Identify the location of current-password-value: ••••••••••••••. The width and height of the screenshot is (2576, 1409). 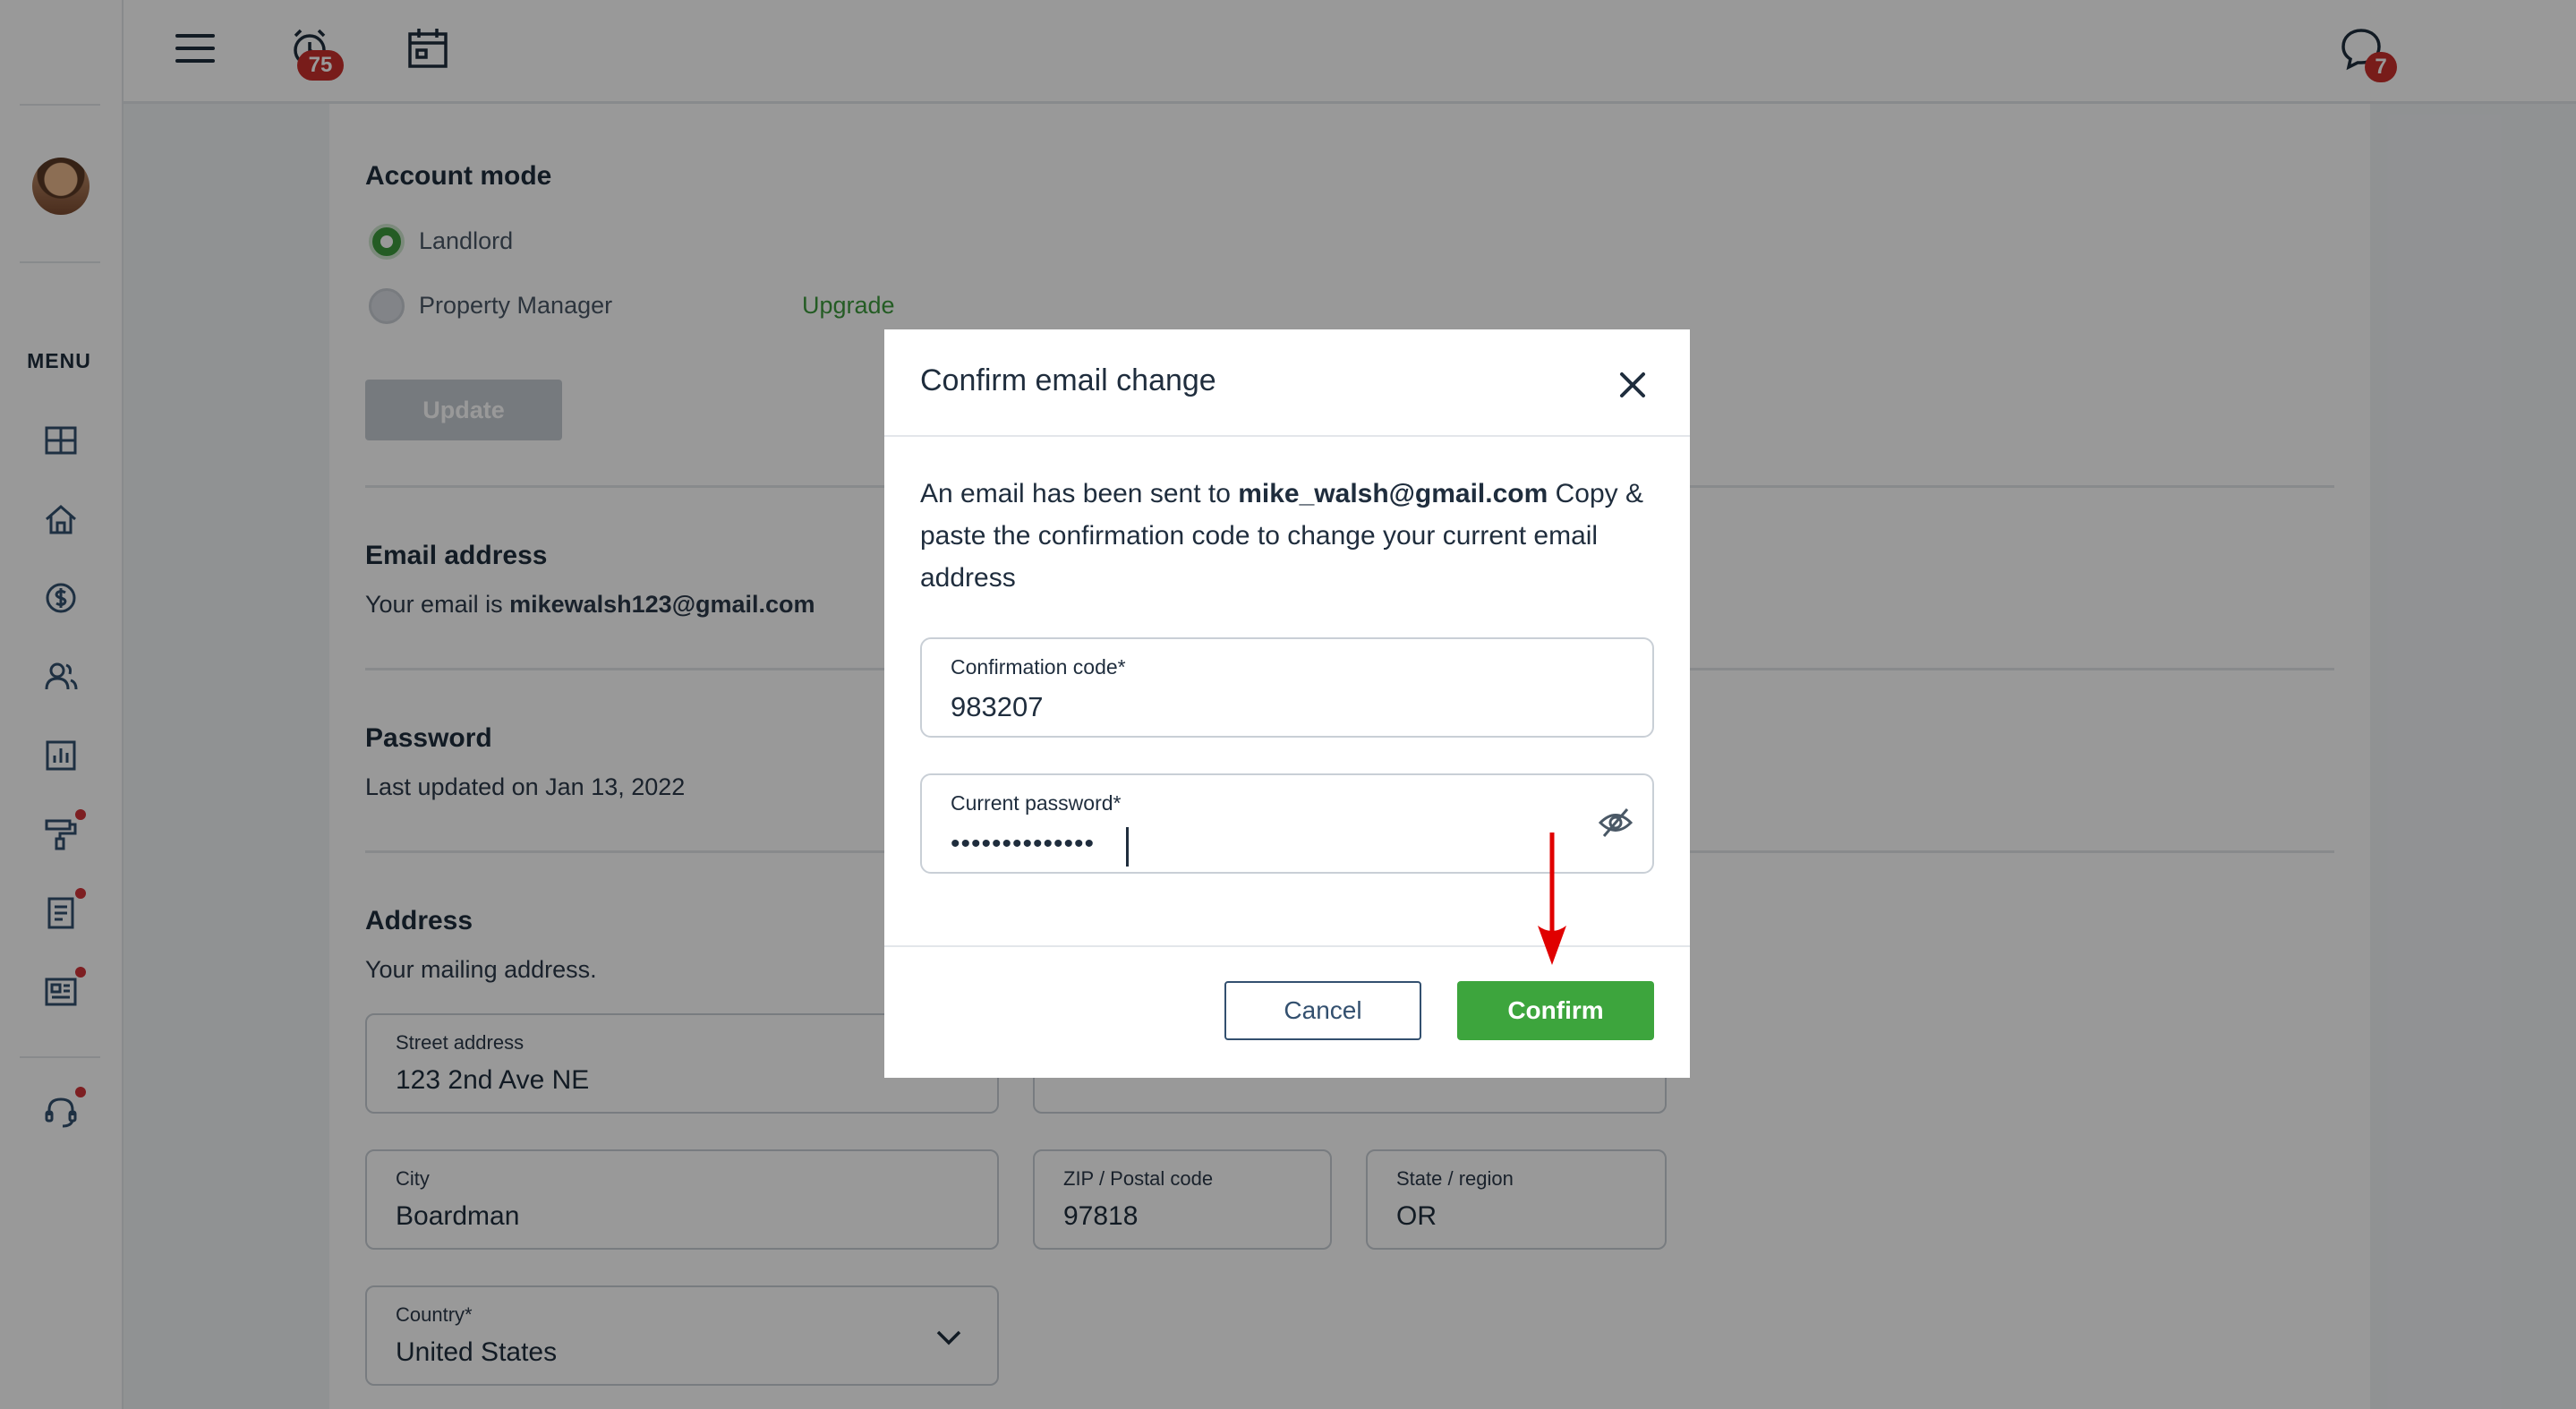
(1023, 844).